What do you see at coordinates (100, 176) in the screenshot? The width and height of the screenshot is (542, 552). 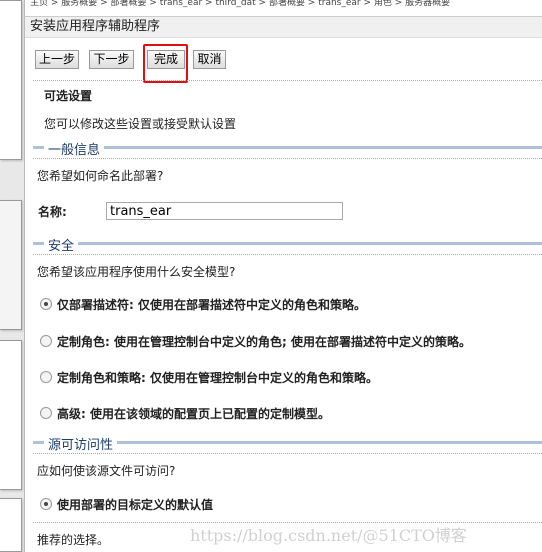 I see `general-question: 您希望如何命名此部署?` at bounding box center [100, 176].